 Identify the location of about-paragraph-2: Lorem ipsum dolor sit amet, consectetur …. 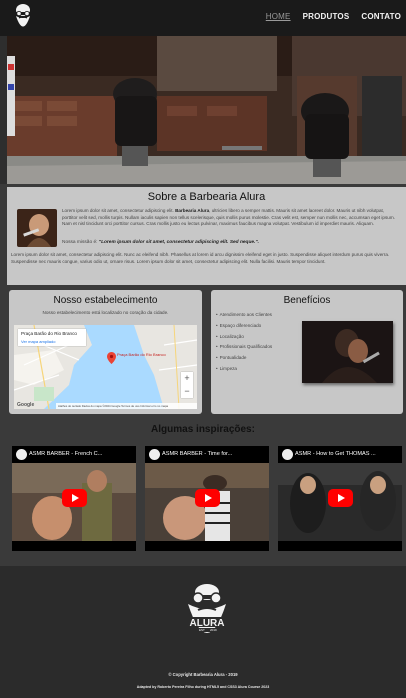
(200, 258).